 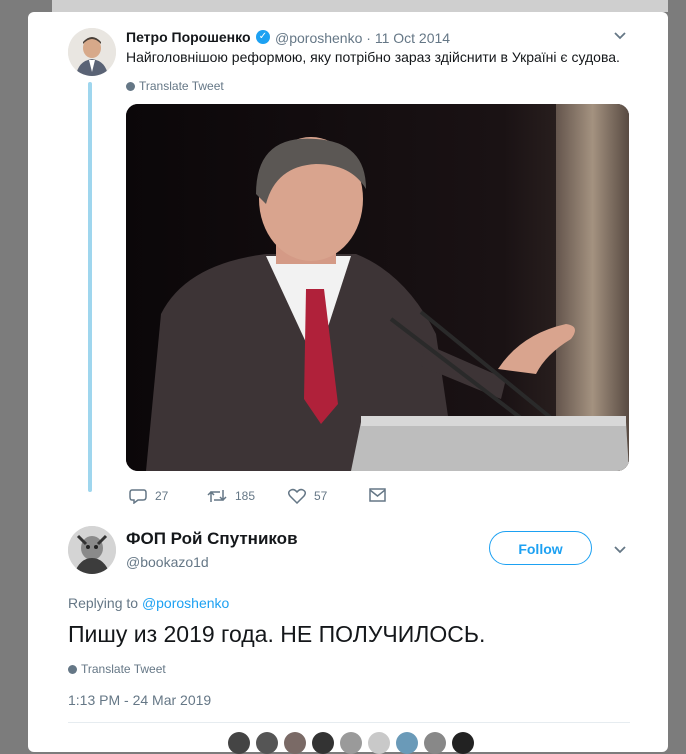 What do you see at coordinates (212, 539) in the screenshot?
I see `reply-author-name: ФОП Рой Спутников` at bounding box center [212, 539].